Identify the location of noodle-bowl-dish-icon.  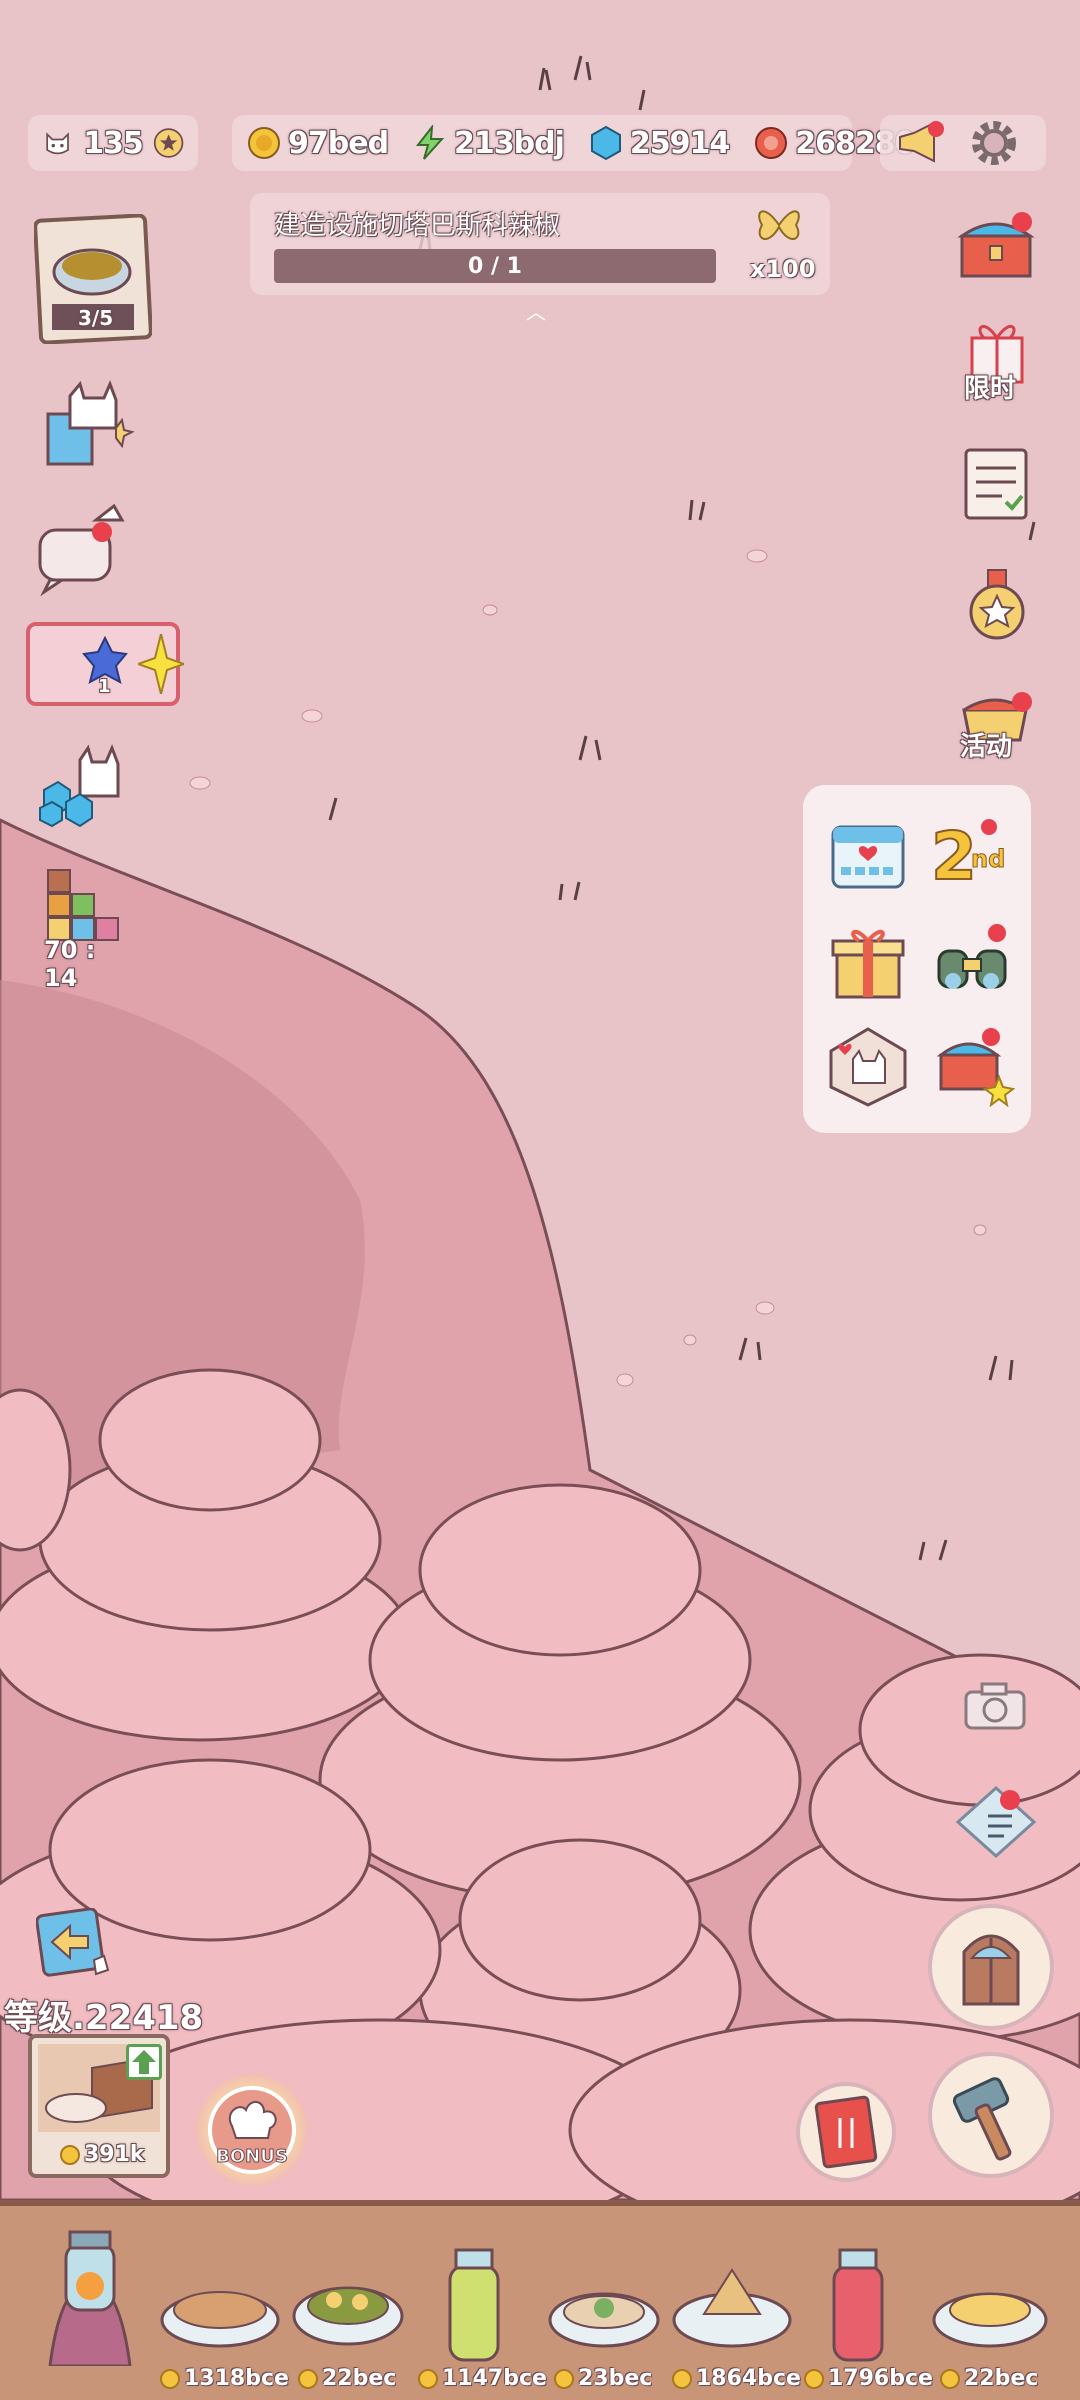
(604, 2309).